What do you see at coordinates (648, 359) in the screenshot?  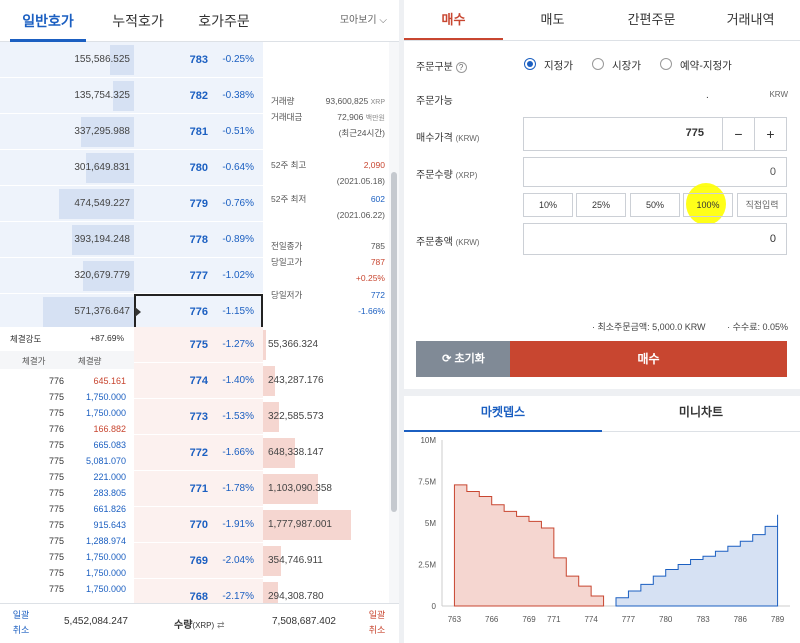 I see `buy-button: 매수` at bounding box center [648, 359].